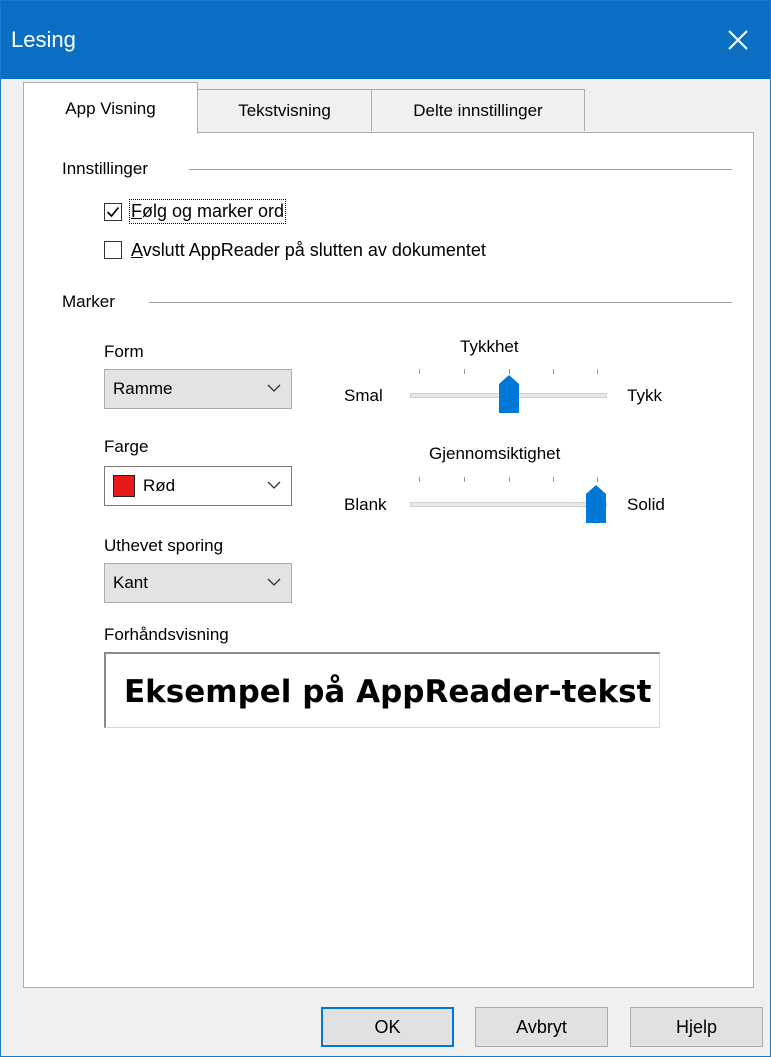  I want to click on ok-button: OK, so click(387, 1027).